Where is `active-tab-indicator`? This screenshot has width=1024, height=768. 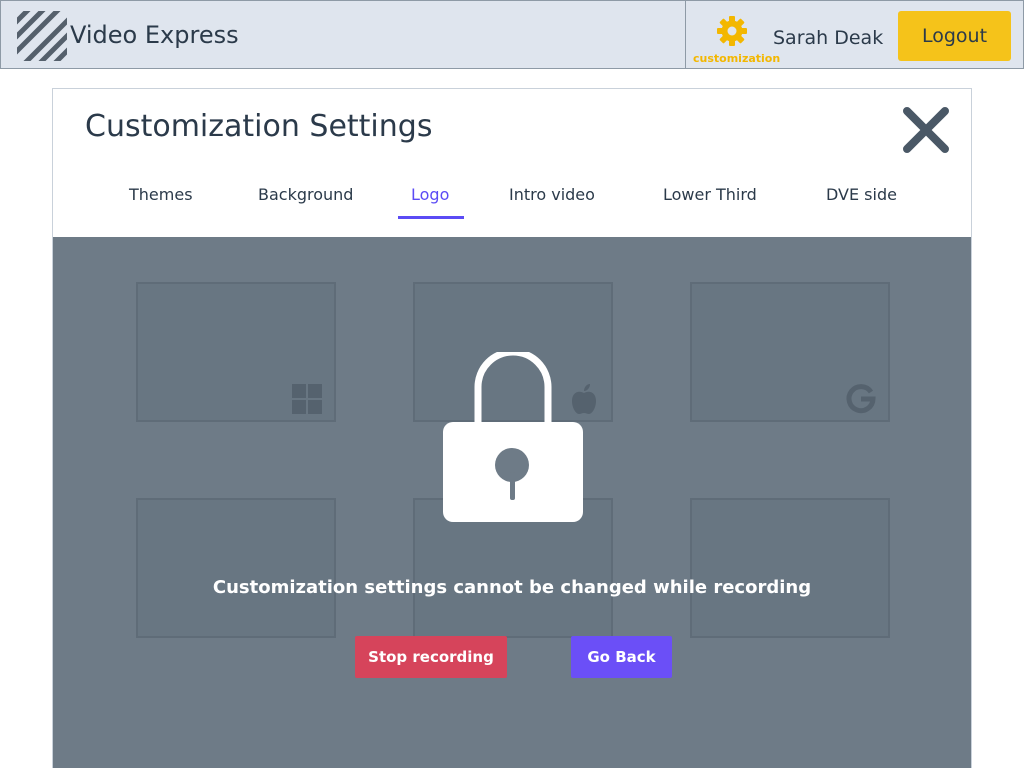 active-tab-indicator is located at coordinates (431, 217).